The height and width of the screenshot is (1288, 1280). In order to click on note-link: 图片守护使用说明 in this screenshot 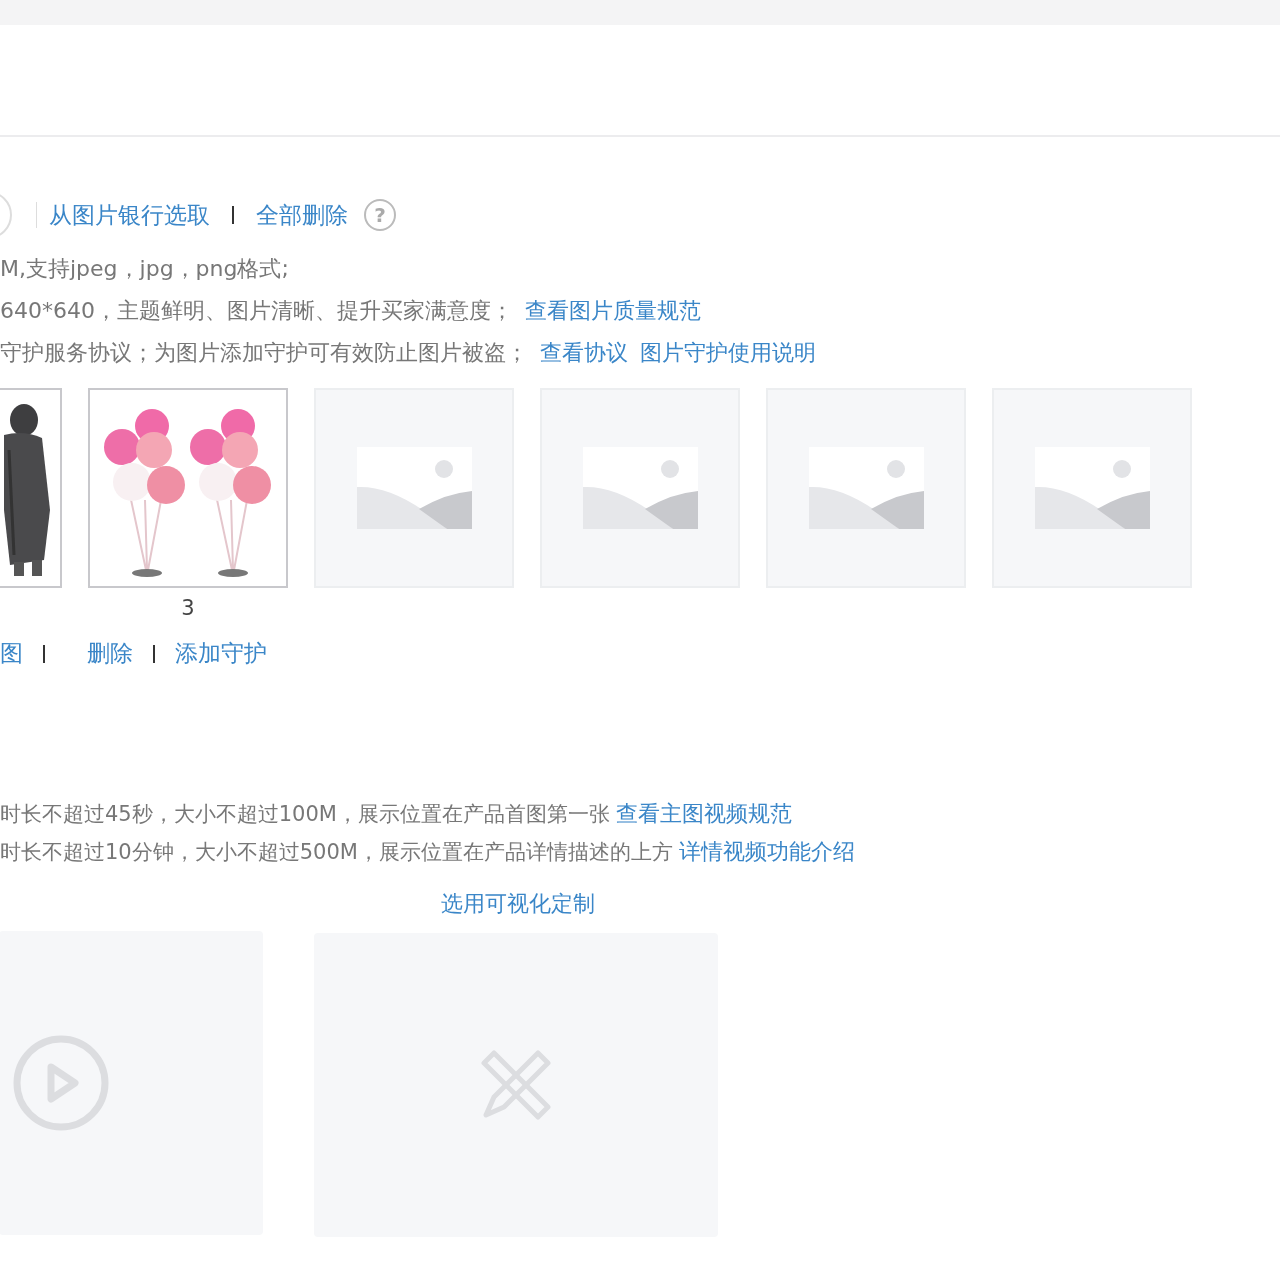, I will do `click(728, 353)`.